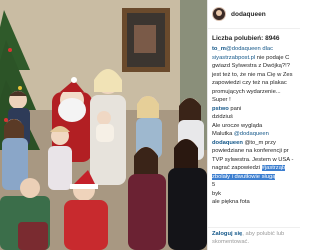 The width and height of the screenshot is (320, 250). I want to click on comment-selected-text: zbolały i dwutłowie sługą, so click(244, 176).